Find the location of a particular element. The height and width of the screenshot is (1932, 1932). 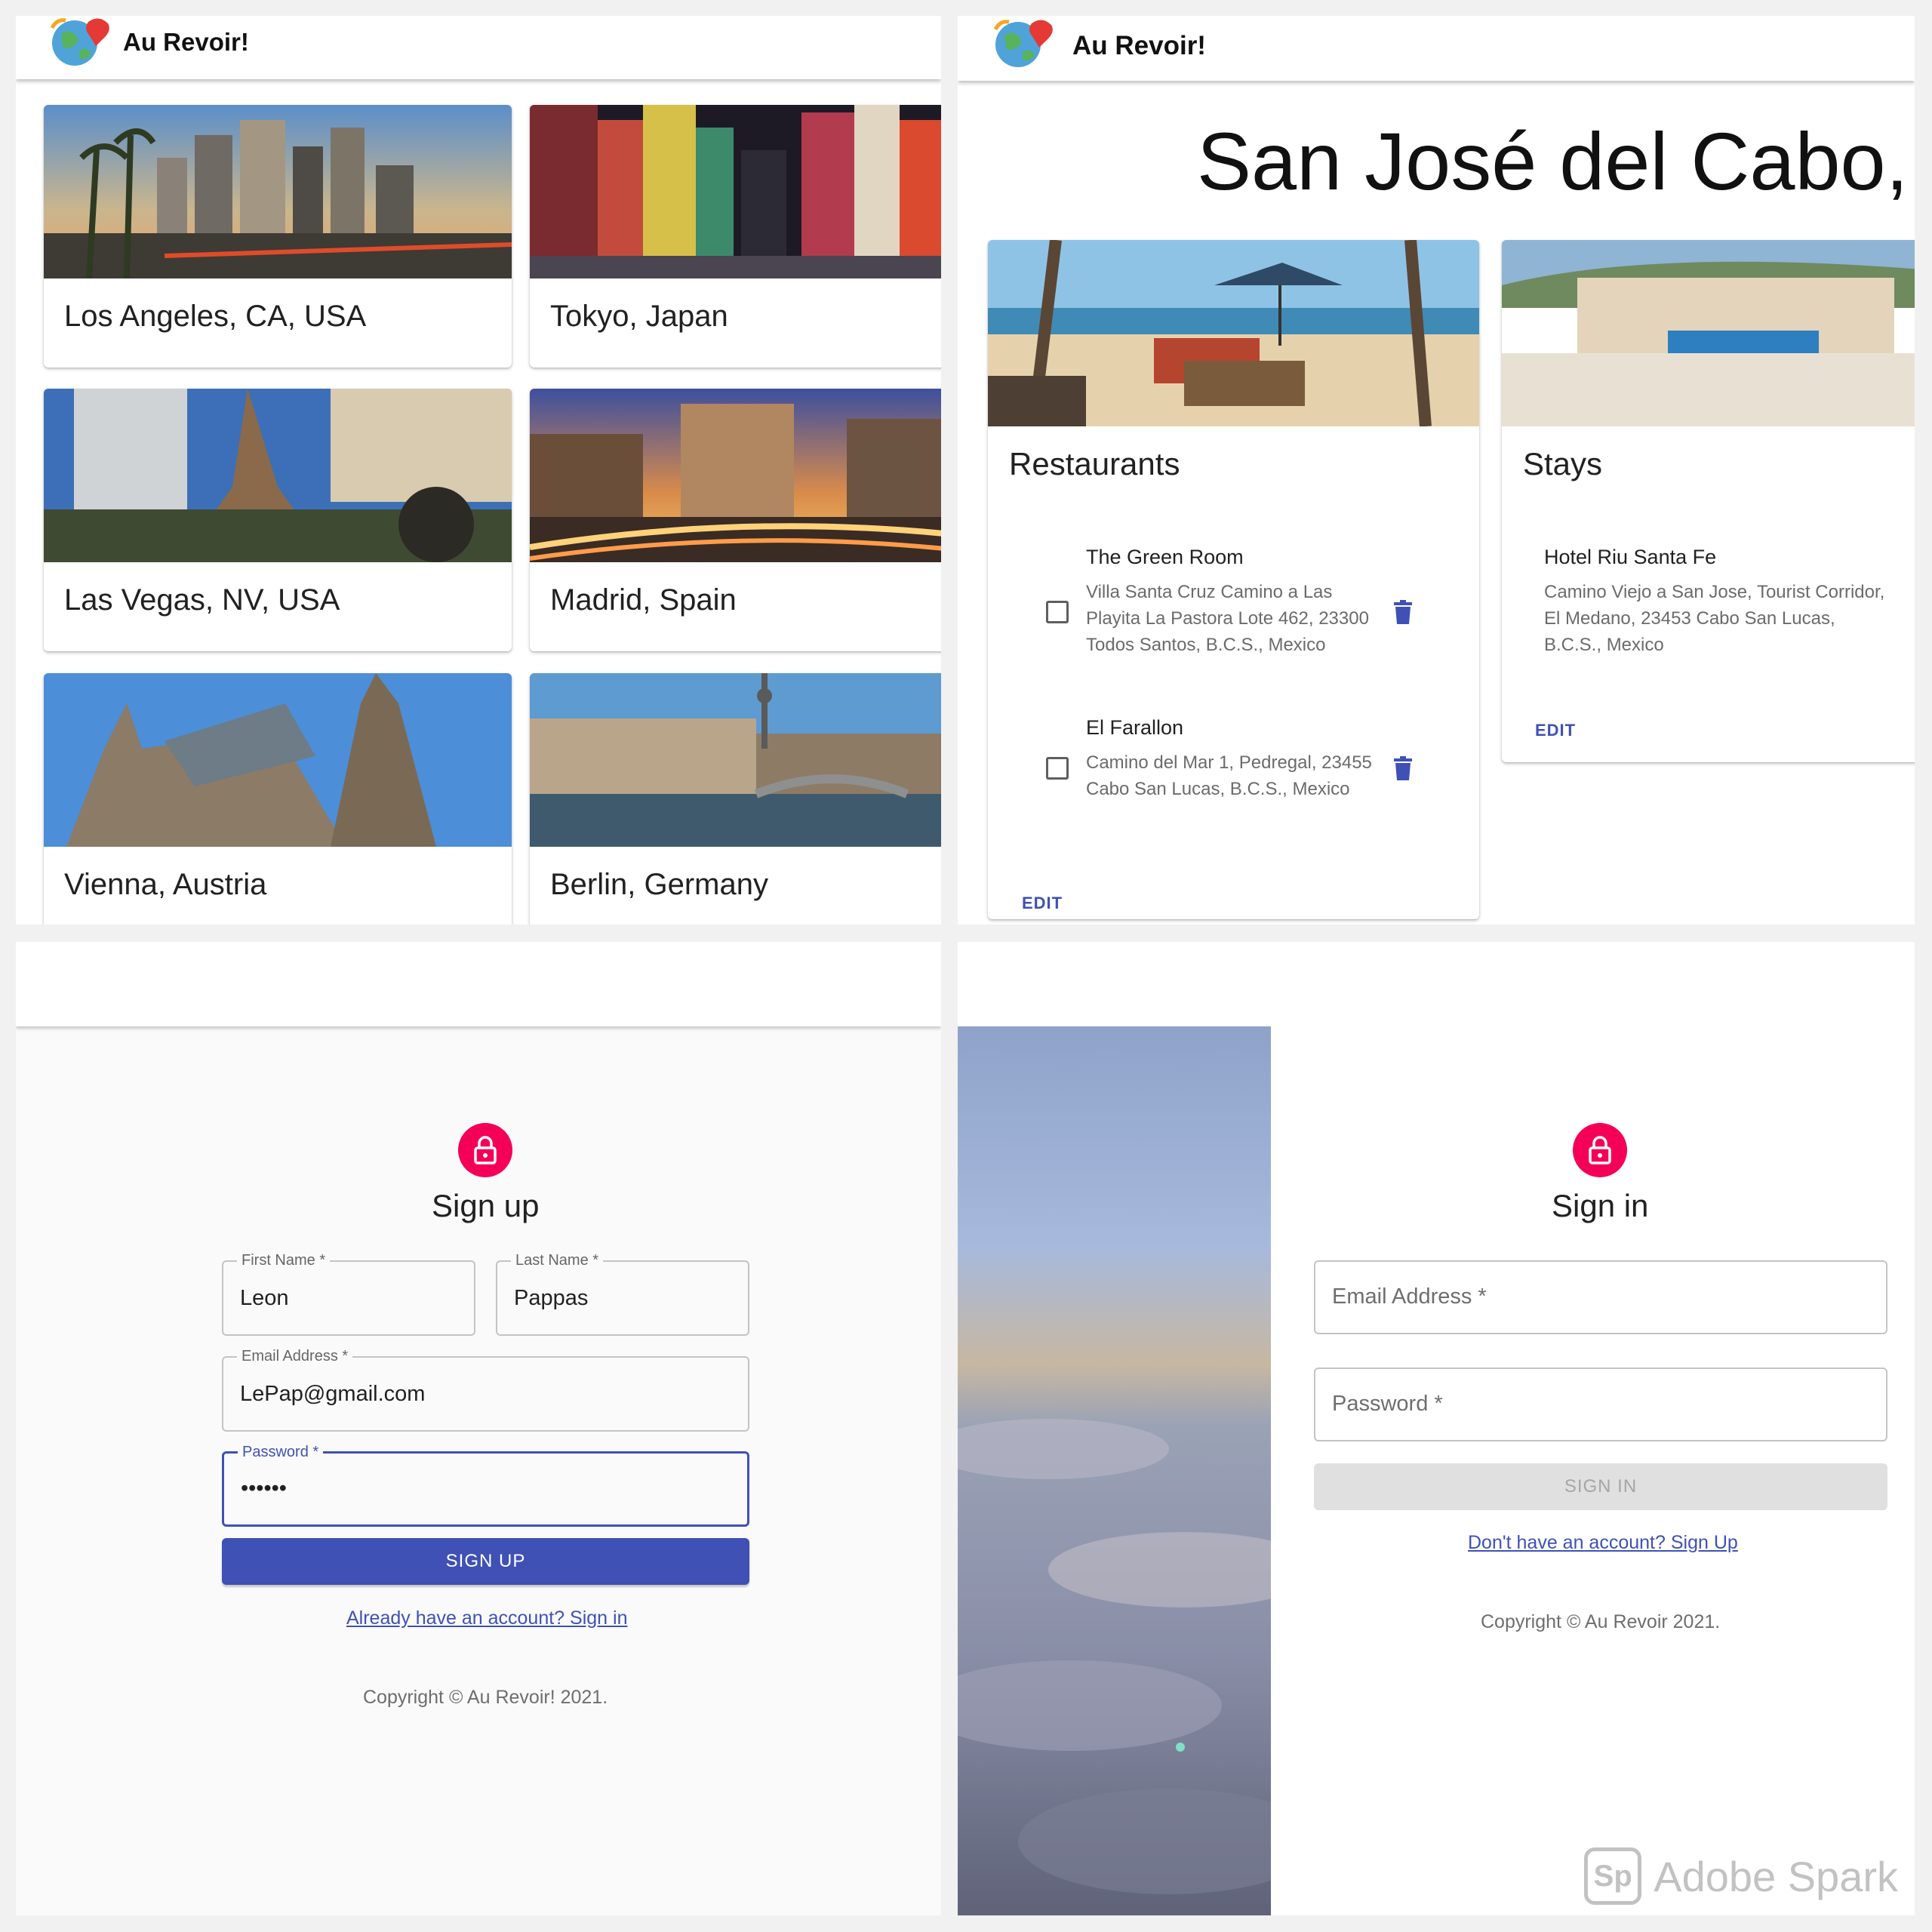

sign-in-button: SIGN IN is located at coordinates (1600, 1486).